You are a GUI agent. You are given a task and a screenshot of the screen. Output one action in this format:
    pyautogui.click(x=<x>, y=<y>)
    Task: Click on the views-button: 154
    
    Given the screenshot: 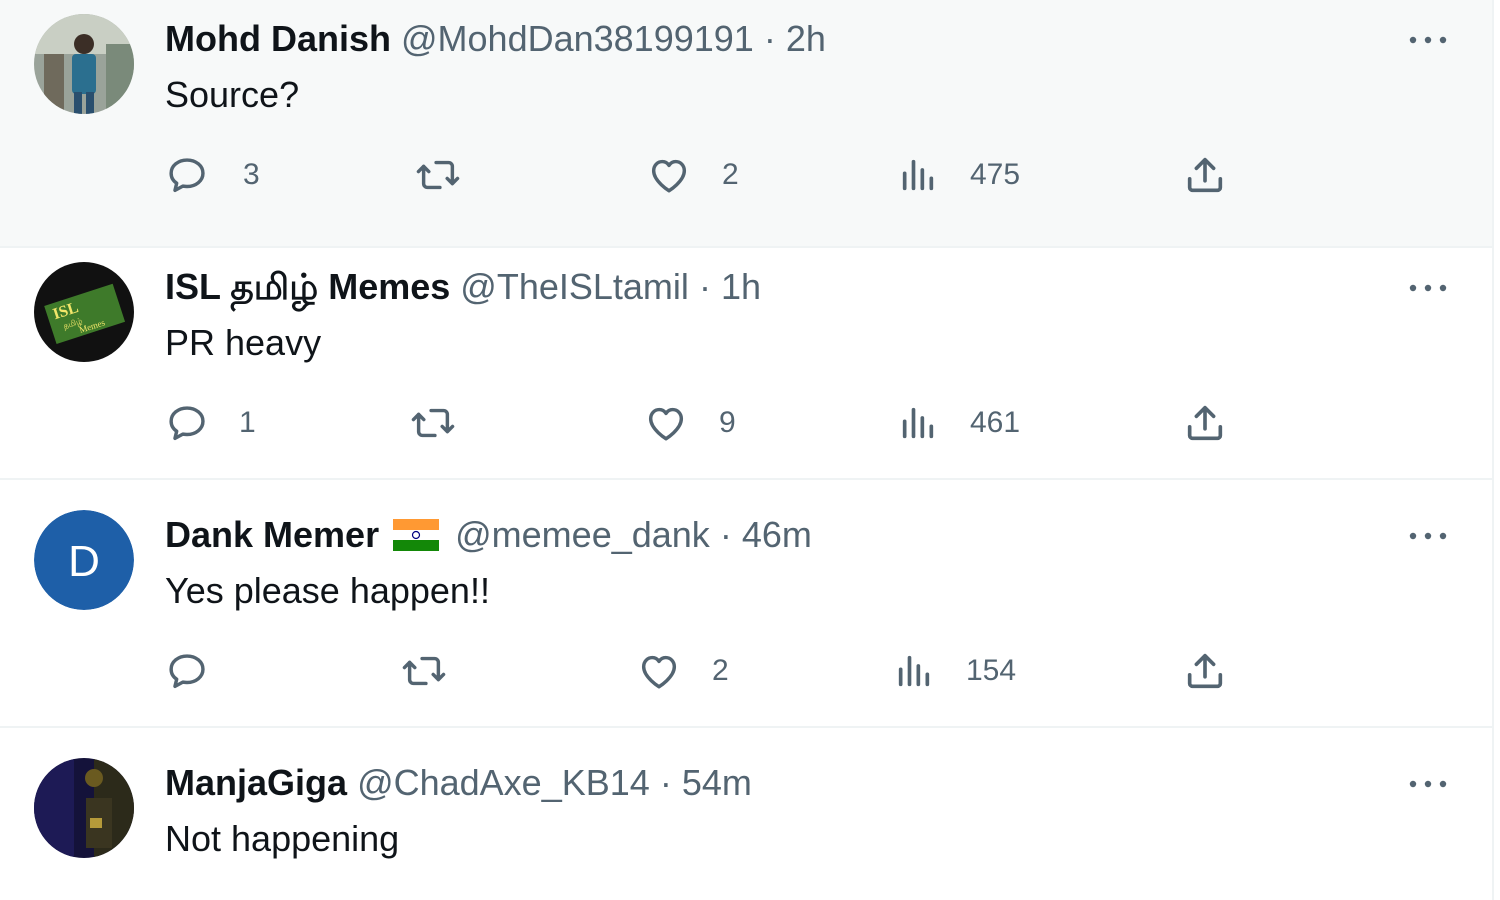 What is the action you would take?
    pyautogui.click(x=955, y=671)
    